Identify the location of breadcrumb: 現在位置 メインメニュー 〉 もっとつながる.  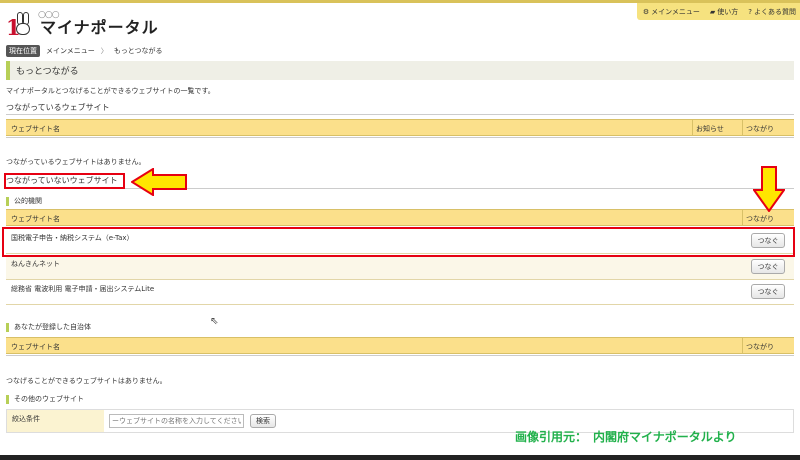
(84, 51).